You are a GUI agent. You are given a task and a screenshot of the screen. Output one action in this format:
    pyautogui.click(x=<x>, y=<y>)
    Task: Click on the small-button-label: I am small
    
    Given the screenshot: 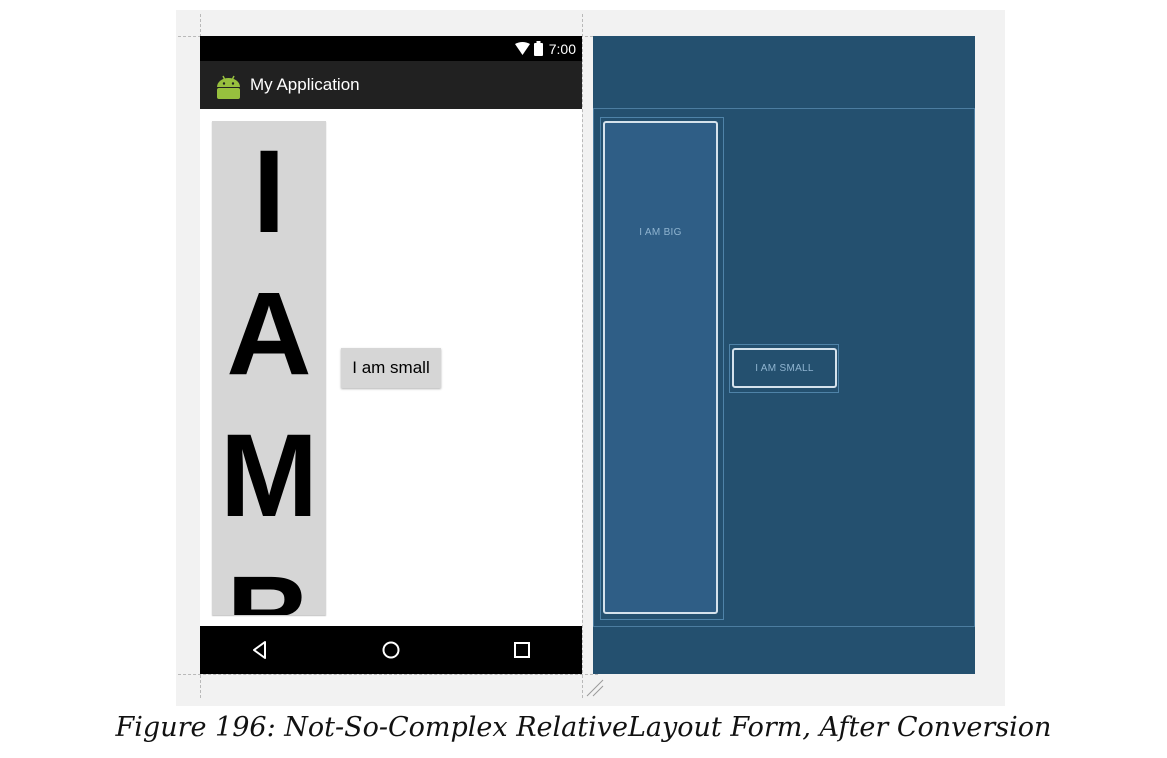 What is the action you would take?
    pyautogui.click(x=391, y=367)
    